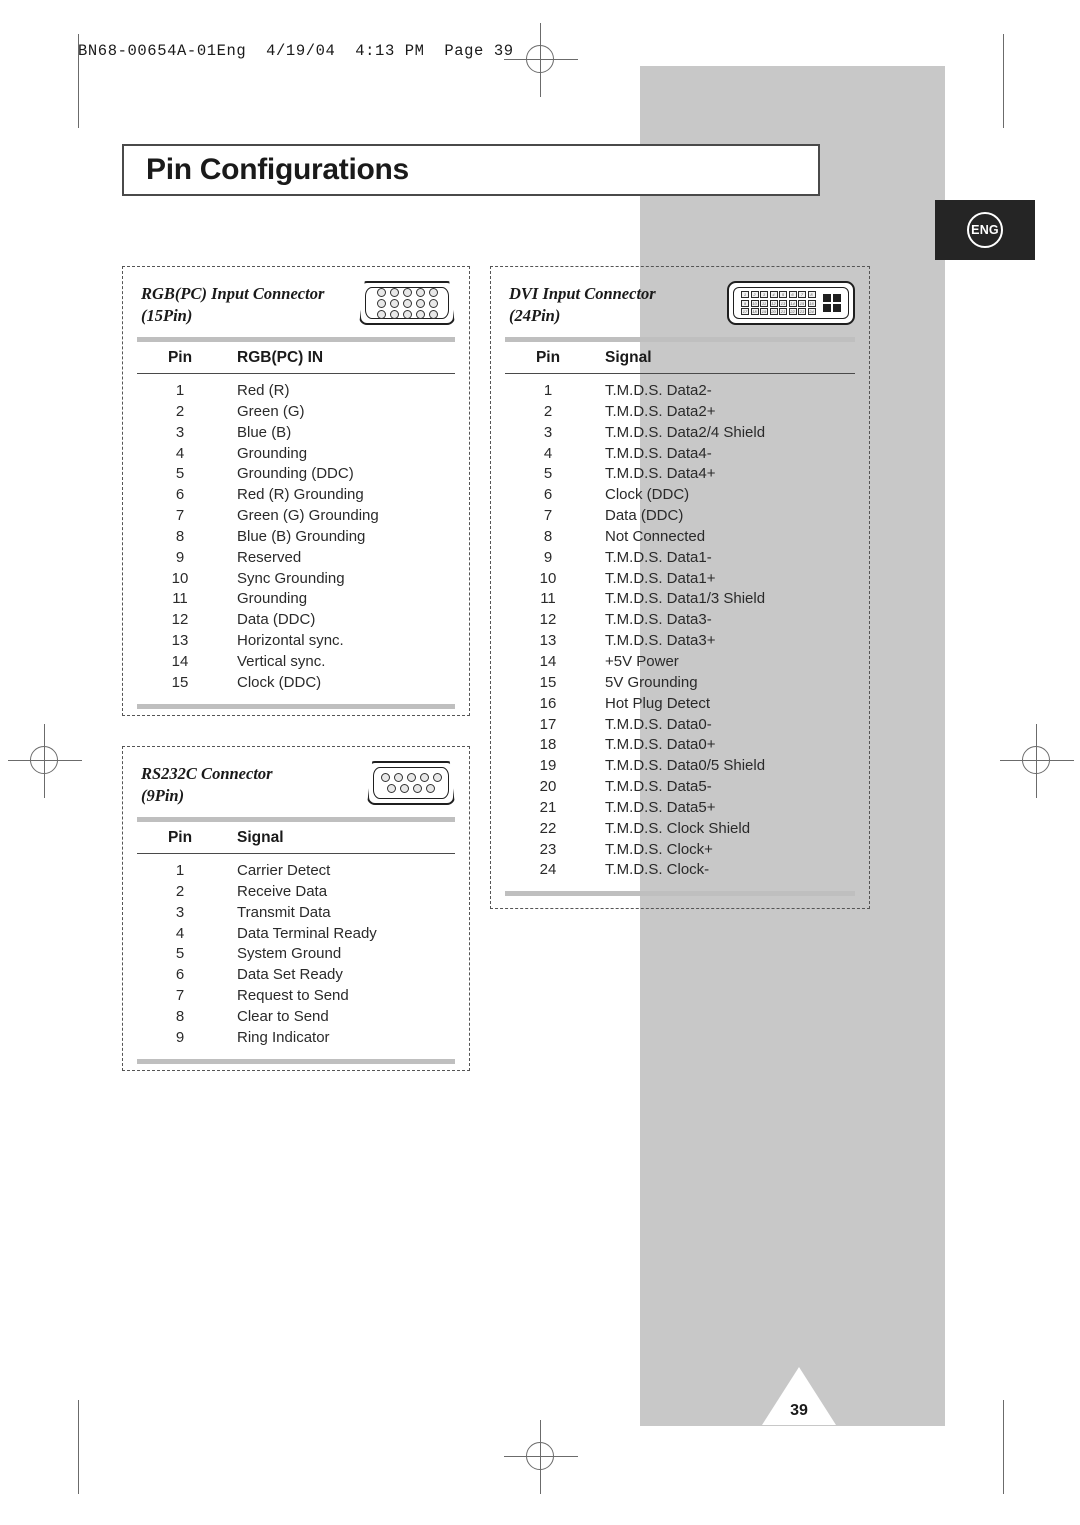  I want to click on table-row: 8 Clear to Send, so click(296, 1017).